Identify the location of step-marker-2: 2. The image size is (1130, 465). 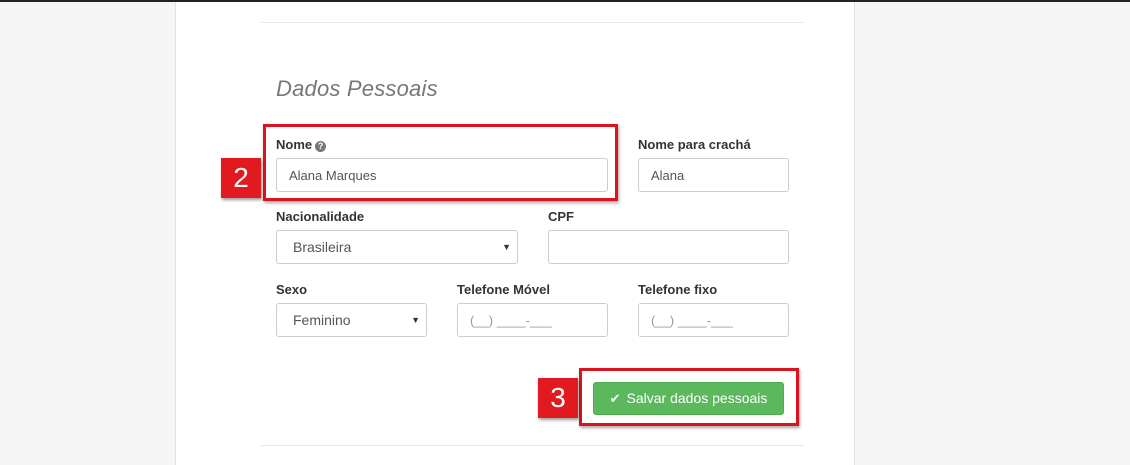
(241, 178).